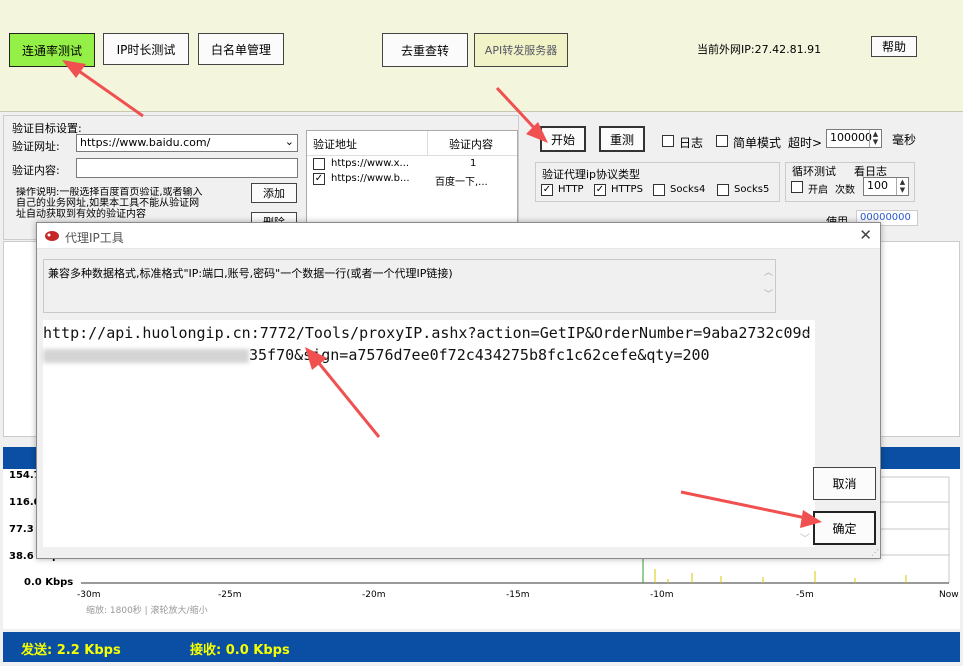  What do you see at coordinates (851, 137) in the screenshot?
I see `timeout-value: 100000` at bounding box center [851, 137].